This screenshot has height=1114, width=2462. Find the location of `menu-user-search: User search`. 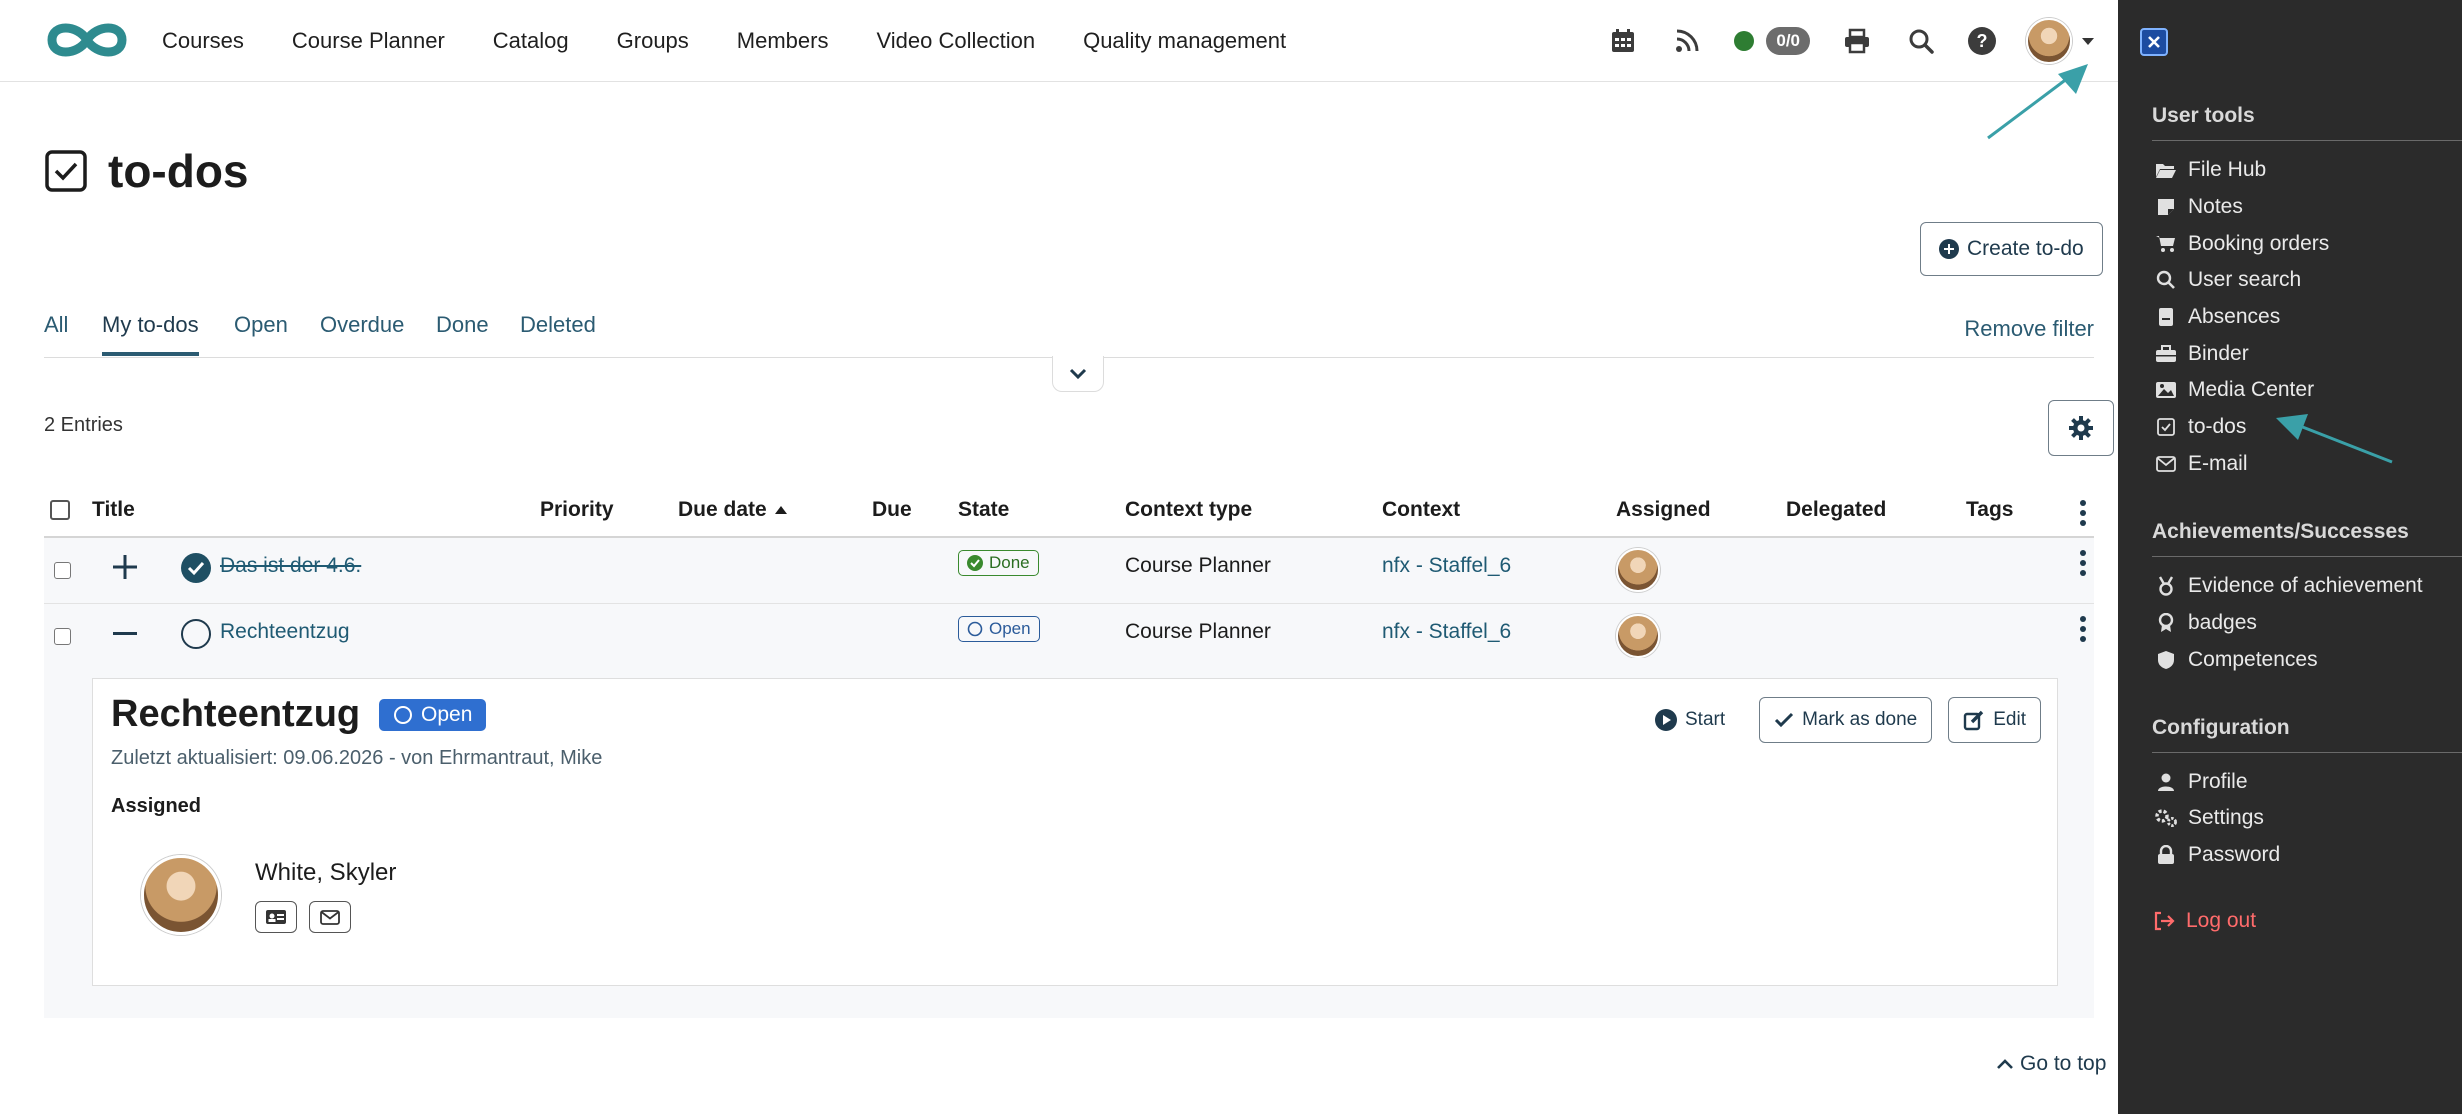

menu-user-search: User search is located at coordinates (2227, 280).